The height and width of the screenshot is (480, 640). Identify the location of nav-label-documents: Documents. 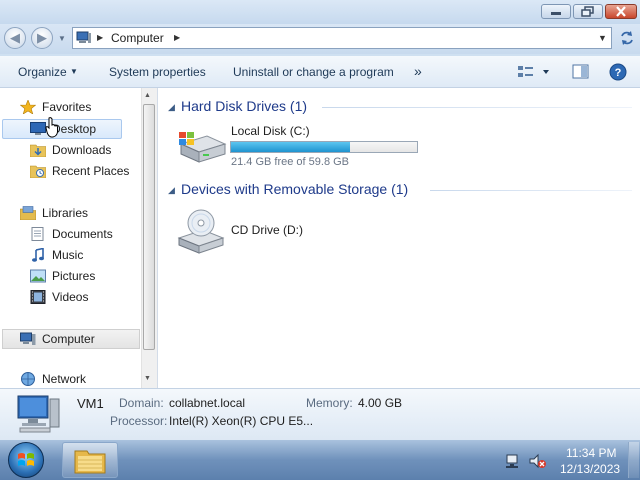
(82, 234).